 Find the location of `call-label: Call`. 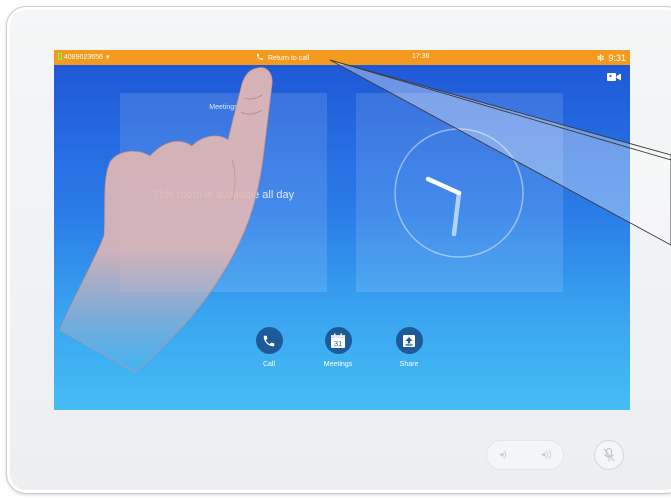

call-label: Call is located at coordinates (269, 364).